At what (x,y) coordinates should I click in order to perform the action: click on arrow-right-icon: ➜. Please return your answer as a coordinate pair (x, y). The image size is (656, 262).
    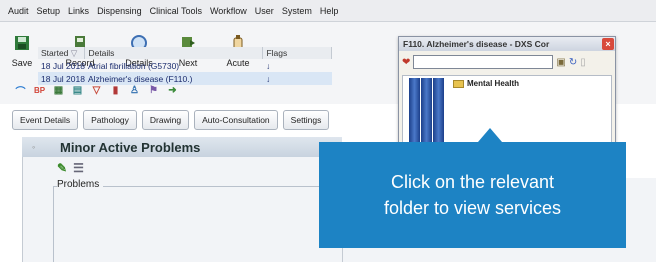
    Looking at the image, I should click on (172, 90).